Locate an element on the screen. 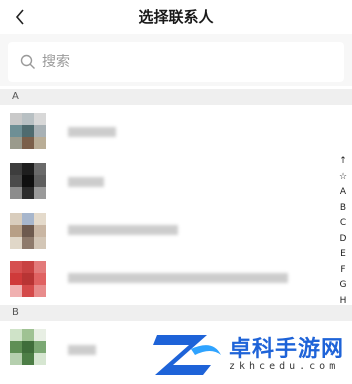 The width and height of the screenshot is (352, 384). search-box is located at coordinates (176, 62).